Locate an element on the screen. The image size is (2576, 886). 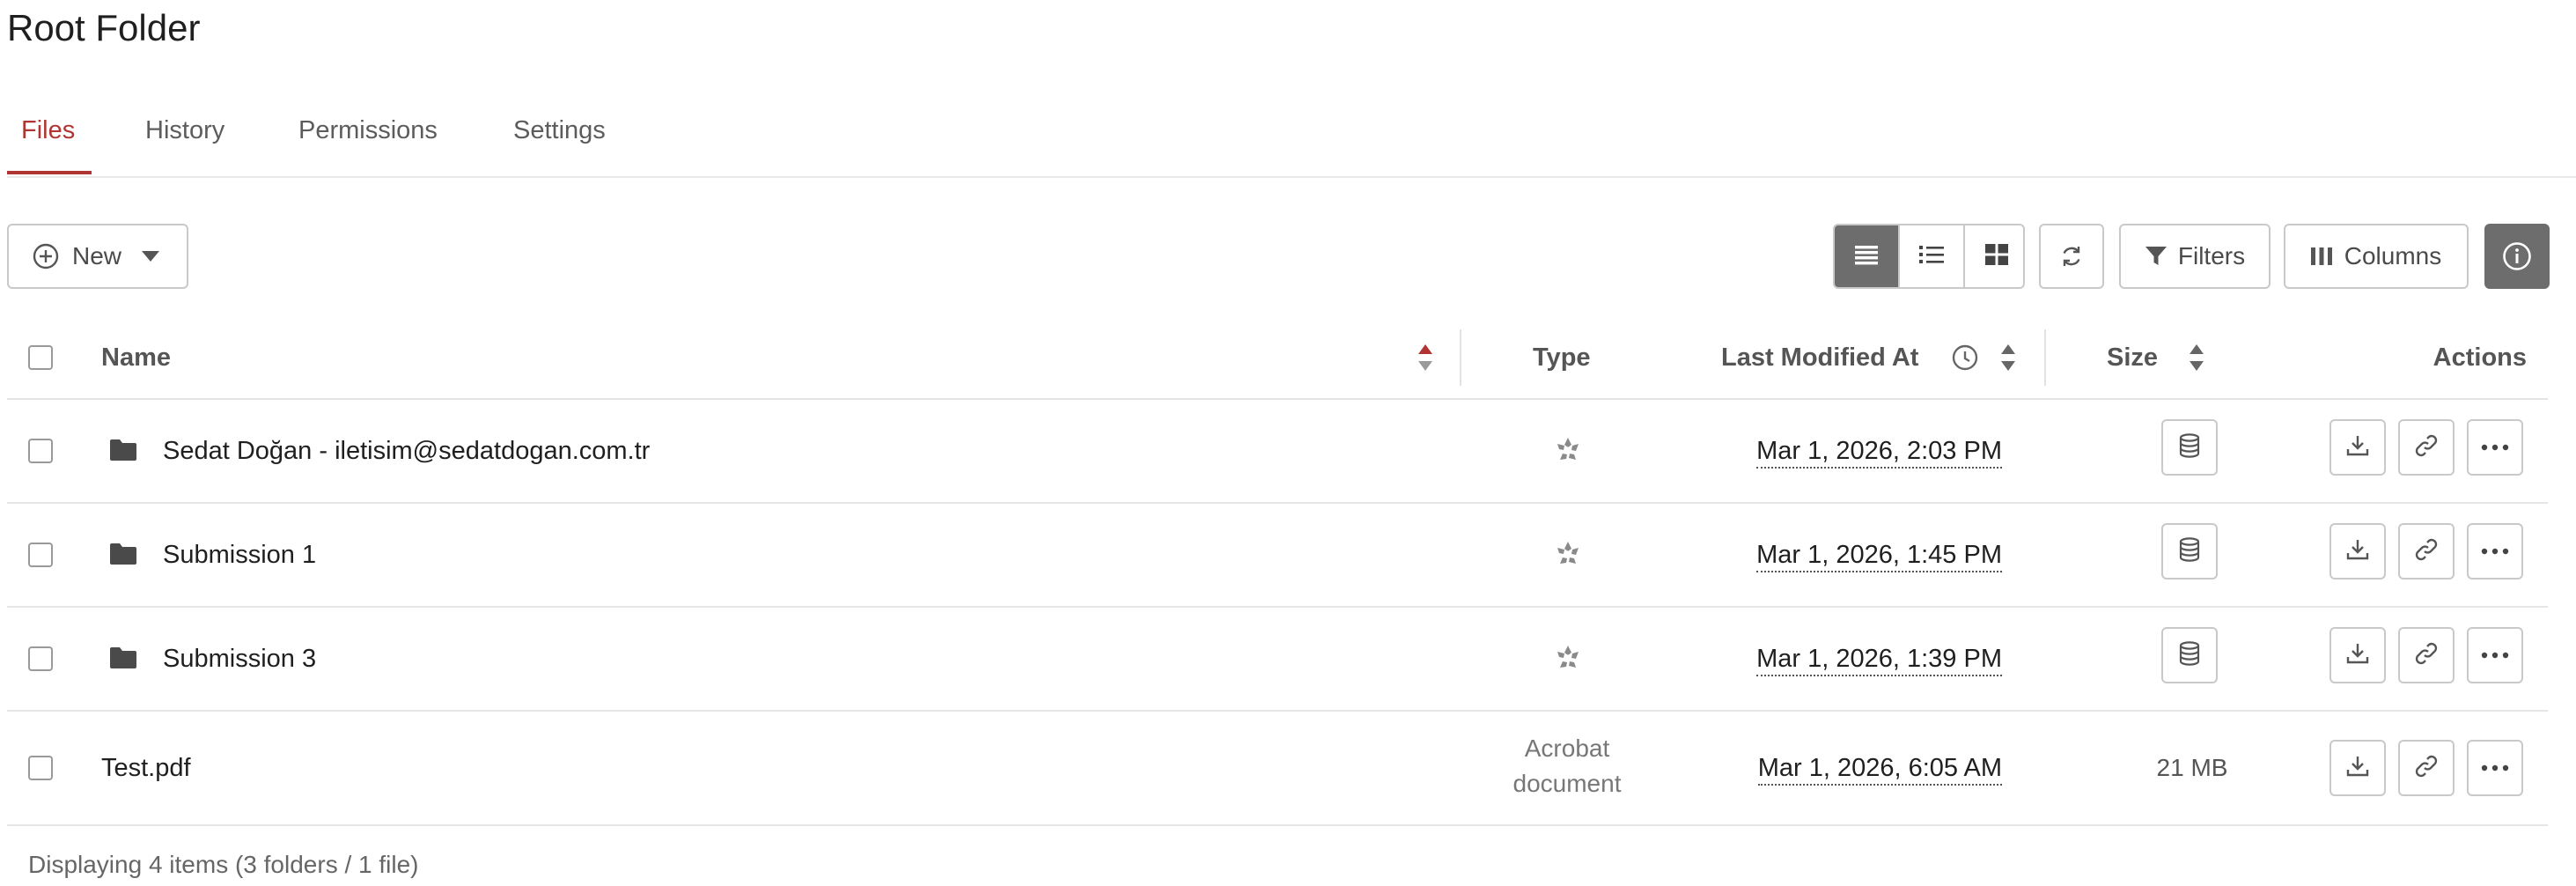
new-button-label: New is located at coordinates (97, 255).